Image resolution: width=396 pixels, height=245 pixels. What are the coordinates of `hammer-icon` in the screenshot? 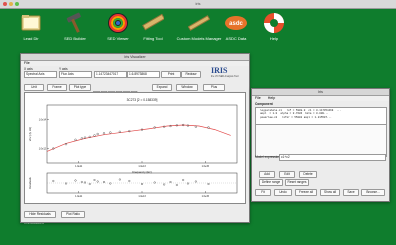 It's located at (75, 23).